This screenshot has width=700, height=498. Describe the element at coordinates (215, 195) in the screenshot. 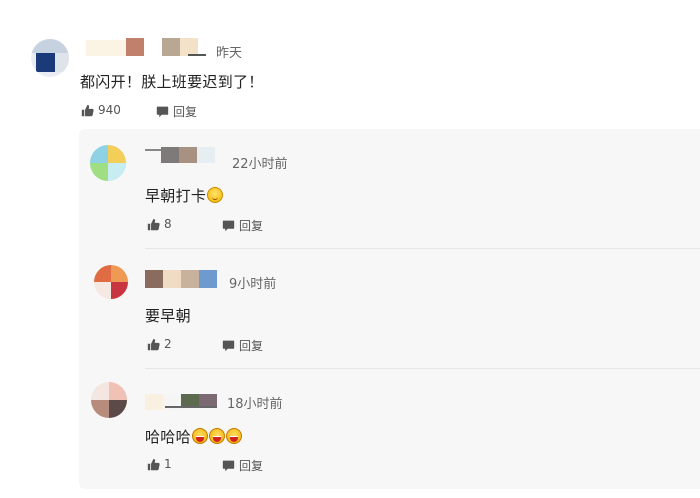

I see `grinning-face-emoji-icon` at that location.